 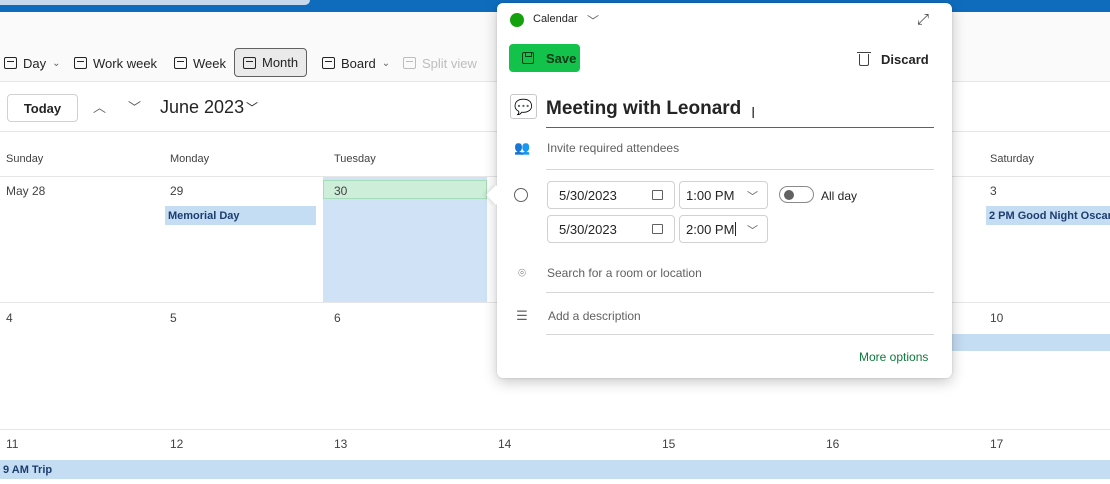 What do you see at coordinates (555, 429) in the screenshot?
I see `grid-divider` at bounding box center [555, 429].